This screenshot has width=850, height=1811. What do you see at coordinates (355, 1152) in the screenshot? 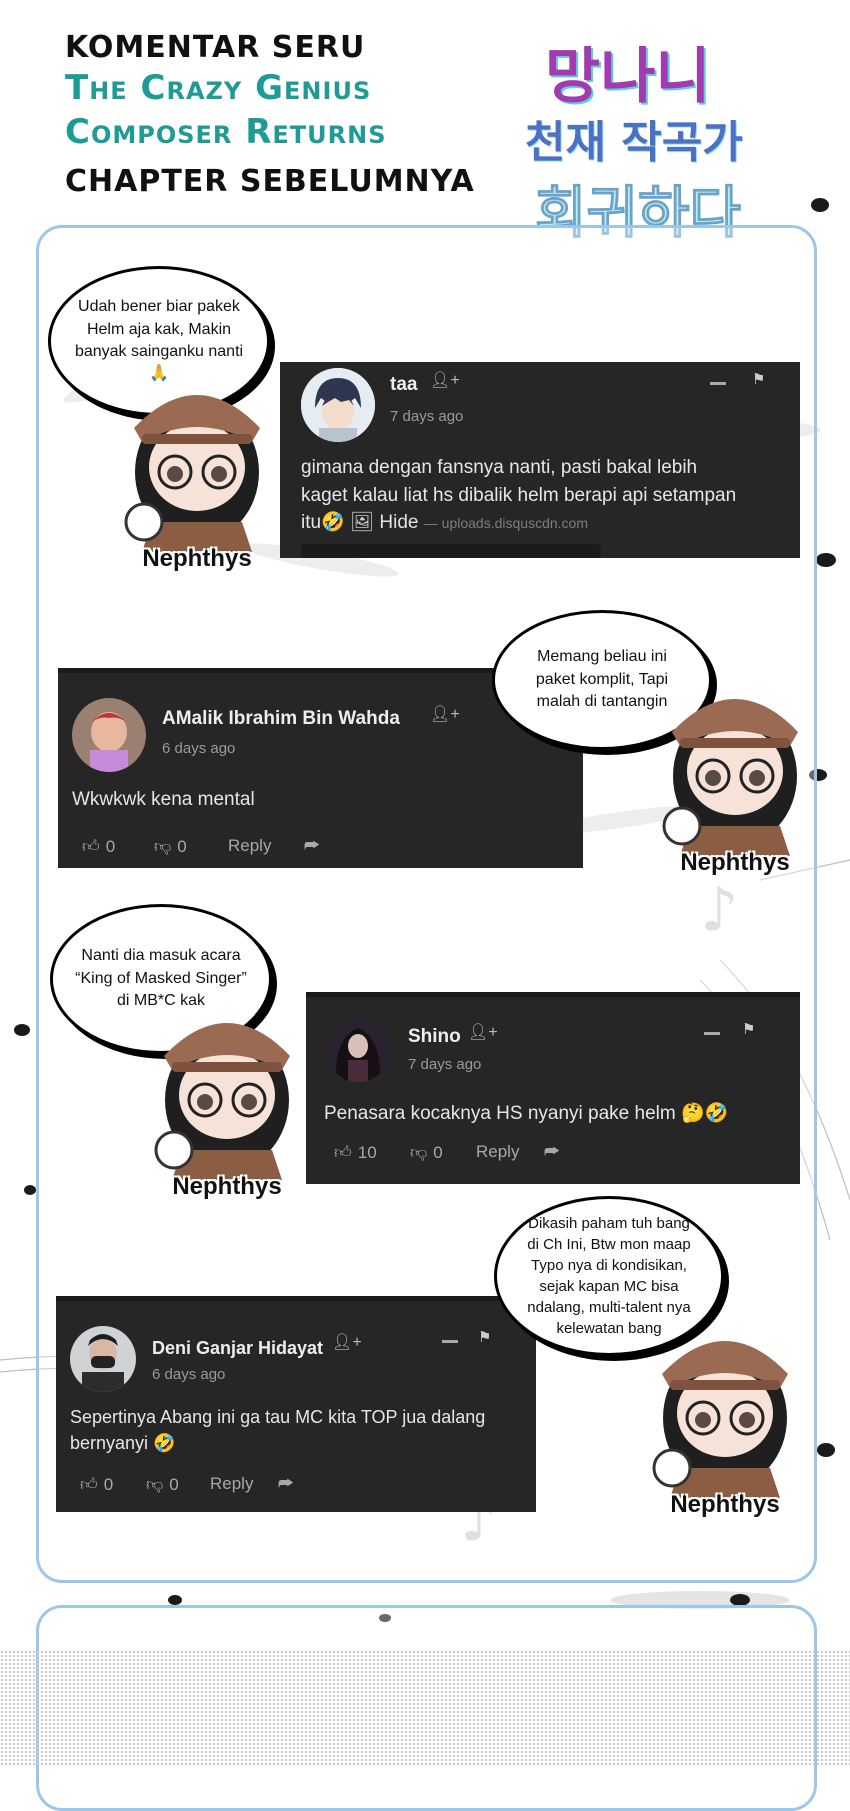
I see `upvote-button: 👍︎ 10` at bounding box center [355, 1152].